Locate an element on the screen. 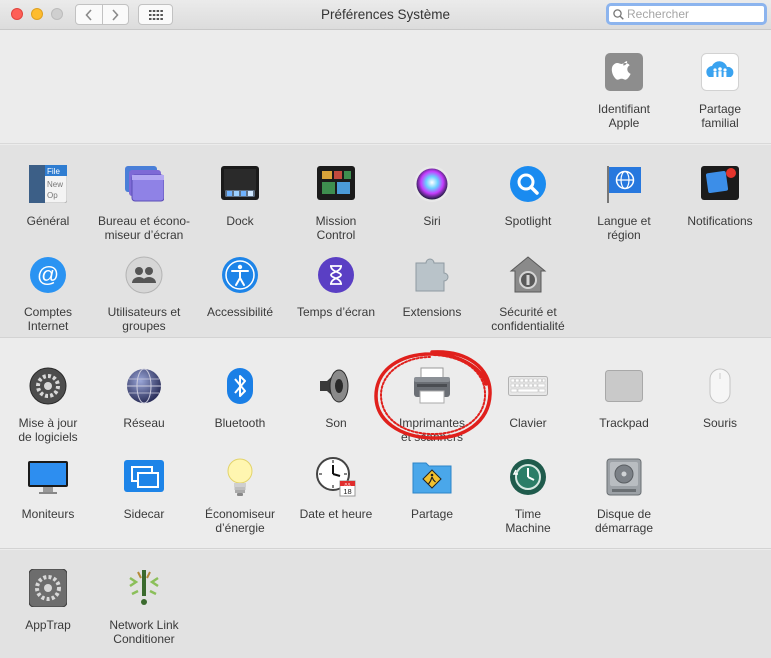 The width and height of the screenshot is (771, 658). mission-control-icon is located at coordinates (336, 184).